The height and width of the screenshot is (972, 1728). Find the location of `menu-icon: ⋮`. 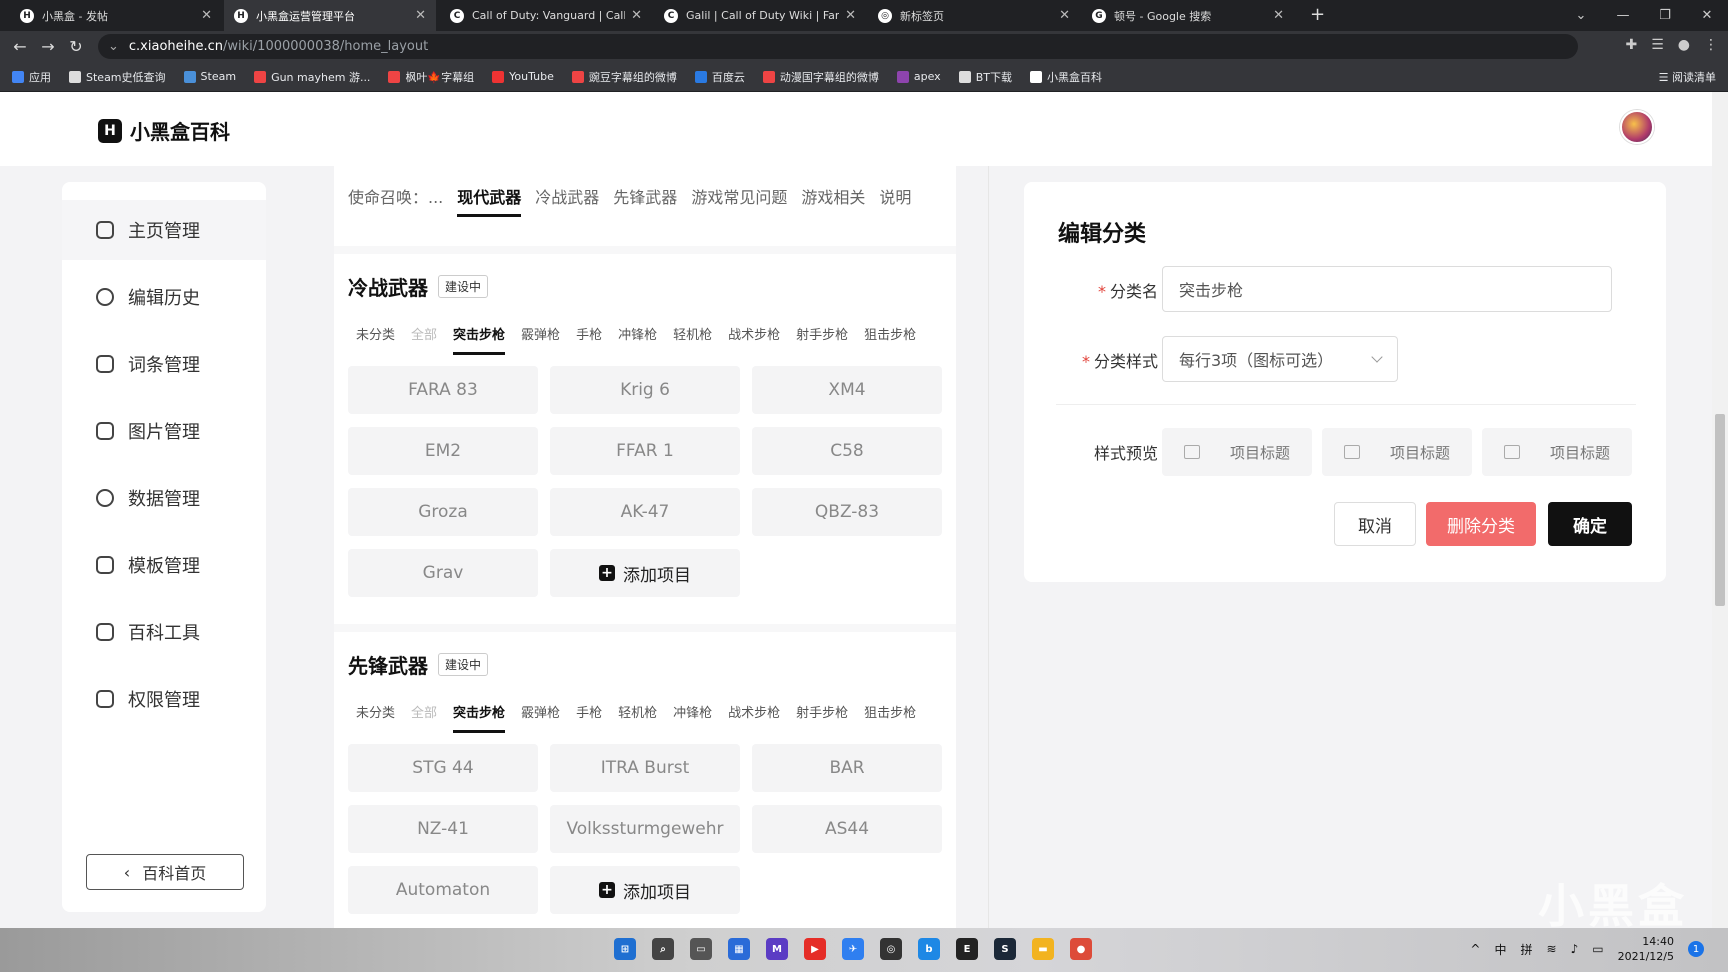

menu-icon: ⋮ is located at coordinates (1711, 45).